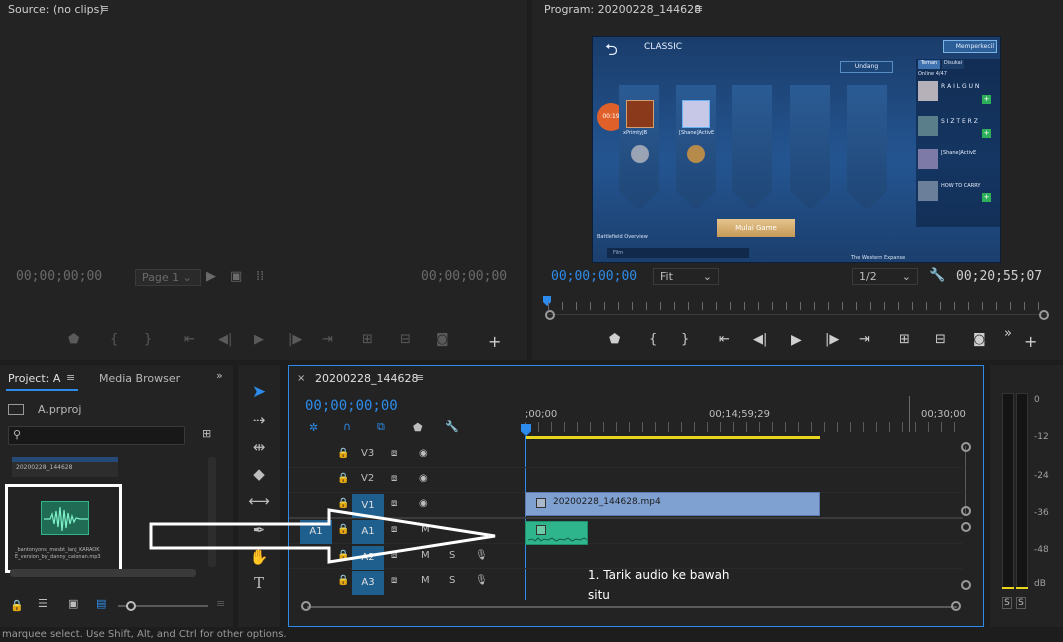 The width and height of the screenshot is (1063, 642). What do you see at coordinates (381, 427) in the screenshot?
I see `linked-selection-icon: ⧉` at bounding box center [381, 427].